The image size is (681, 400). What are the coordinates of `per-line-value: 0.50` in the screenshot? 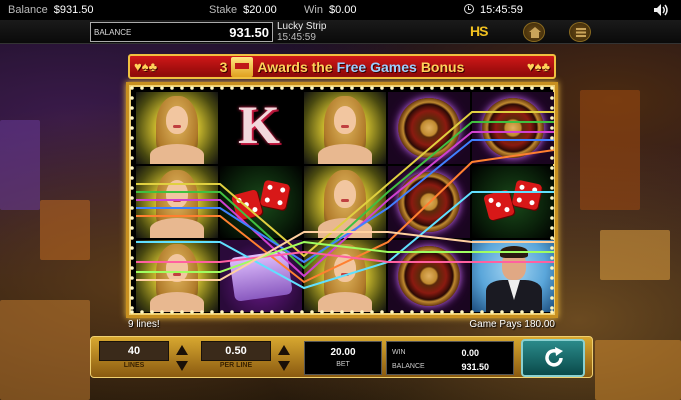 It's located at (236, 351).